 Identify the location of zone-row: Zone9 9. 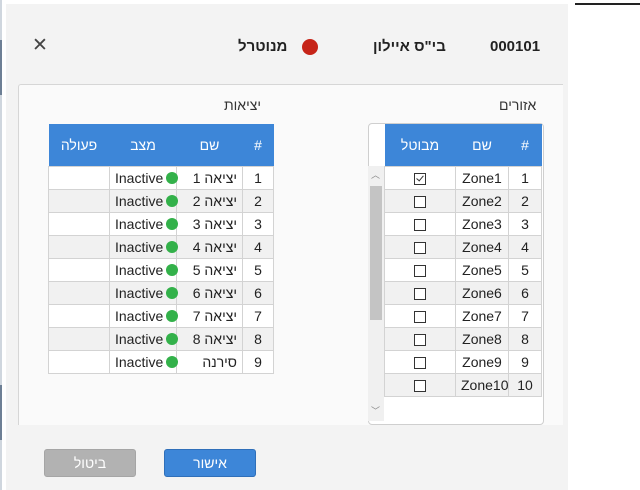
(463, 362).